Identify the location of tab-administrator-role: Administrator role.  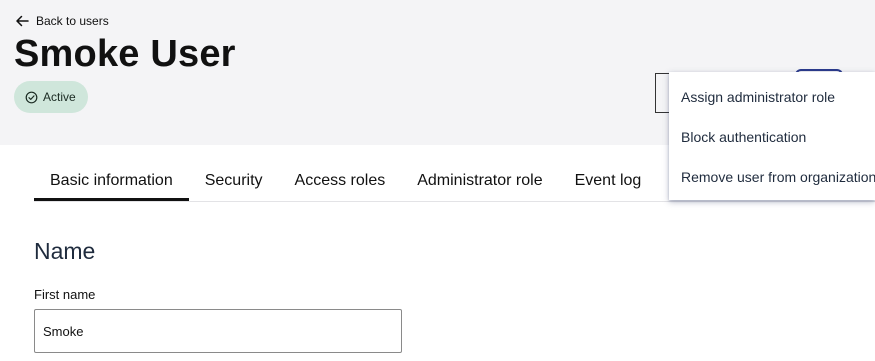
(479, 180).